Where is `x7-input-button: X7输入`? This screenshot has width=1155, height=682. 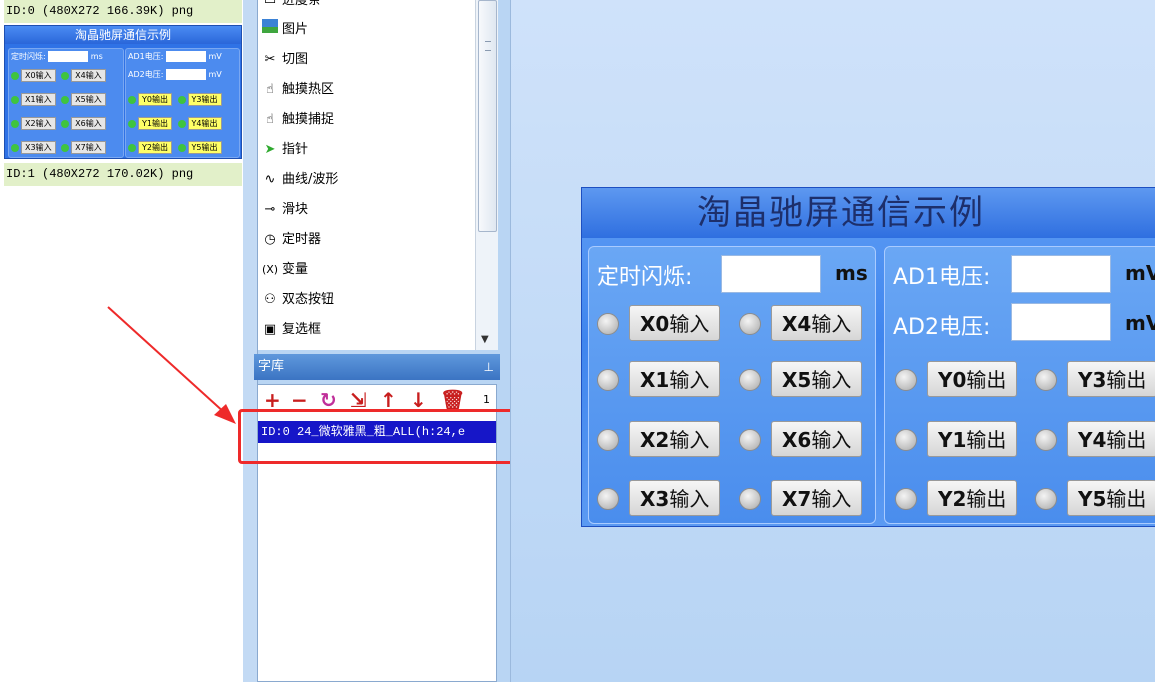
x7-input-button: X7输入 is located at coordinates (817, 498).